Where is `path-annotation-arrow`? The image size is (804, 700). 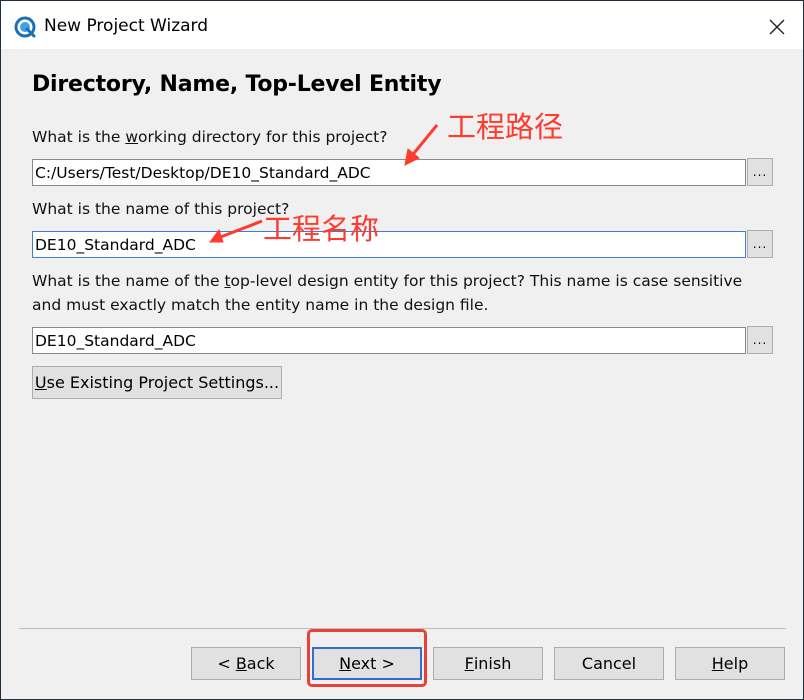
path-annotation-arrow is located at coordinates (421, 145).